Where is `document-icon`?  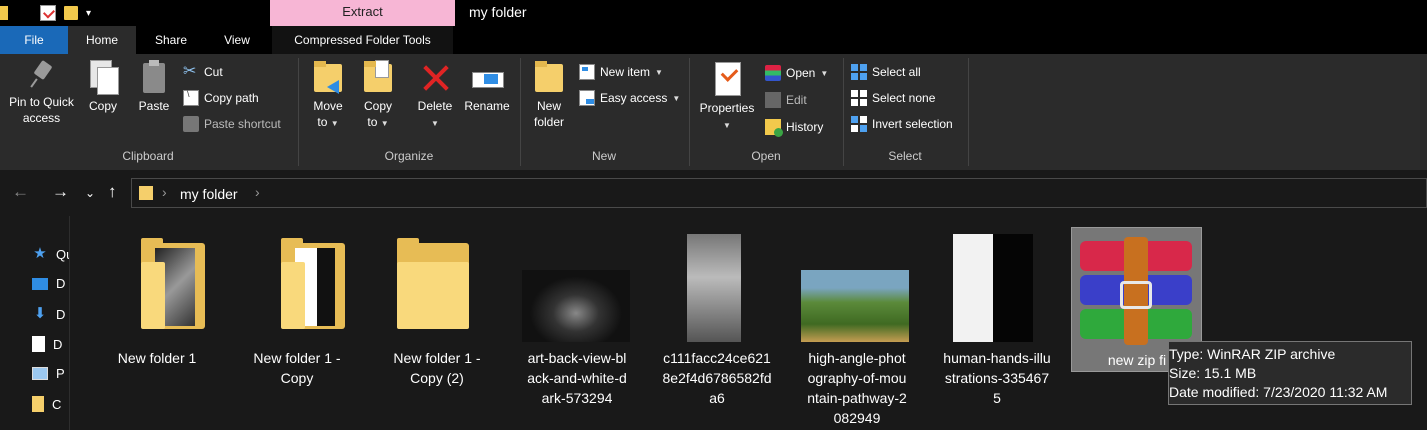
document-icon is located at coordinates (38, 344).